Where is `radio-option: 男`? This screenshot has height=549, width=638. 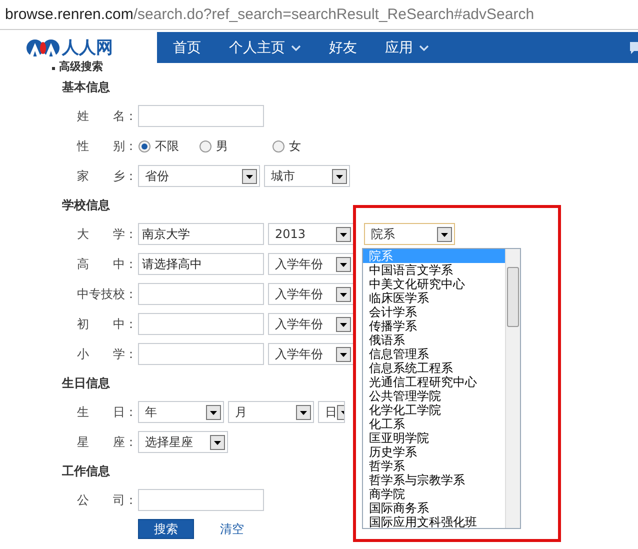 radio-option: 男 is located at coordinates (213, 146).